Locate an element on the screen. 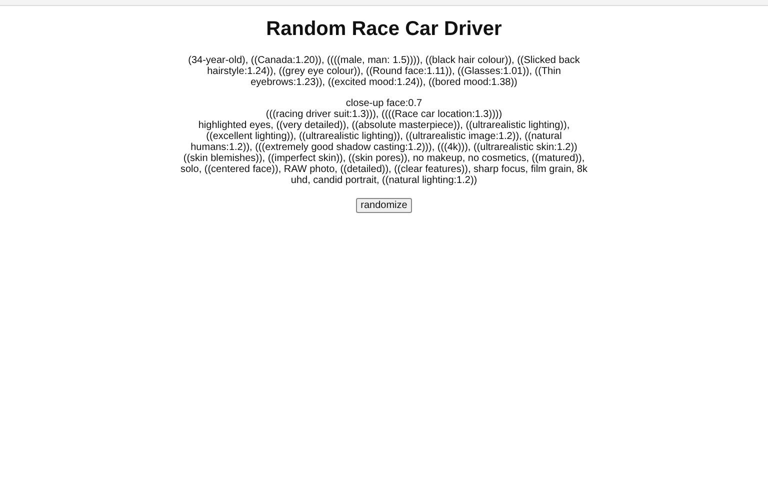 The image size is (768, 480). prompt-text: highlighted eyes, ((very detailed)), ((absolute masterpiece)), ((ultrarealistic lighting)), ((excellent lighting)), ((ultrarealistic lighting)), ((ultrarealistic image:1.2)), ((natural humans:1.2)), (((extremely good shadow casting:1.2))), (((4k))), ((ultrarealistic skin:1.2)) is located at coordinates (384, 136).